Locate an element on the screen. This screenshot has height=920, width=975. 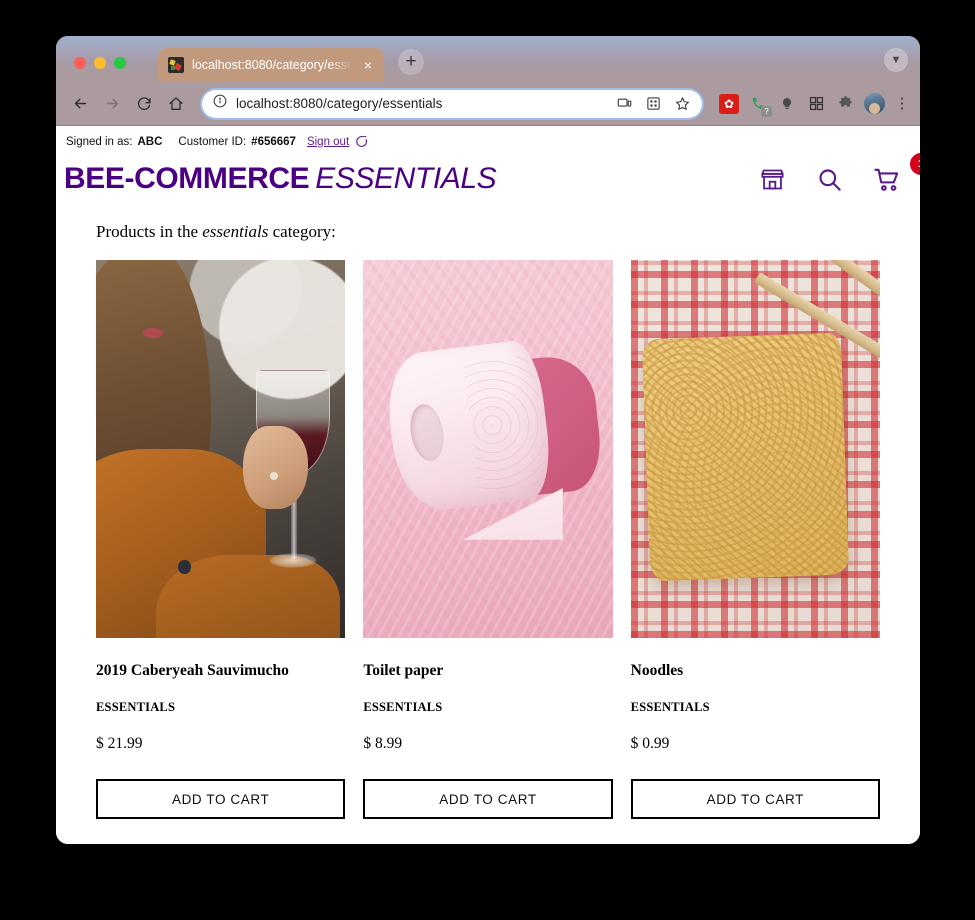
cart-count-badge: 1 is located at coordinates (915, 163).